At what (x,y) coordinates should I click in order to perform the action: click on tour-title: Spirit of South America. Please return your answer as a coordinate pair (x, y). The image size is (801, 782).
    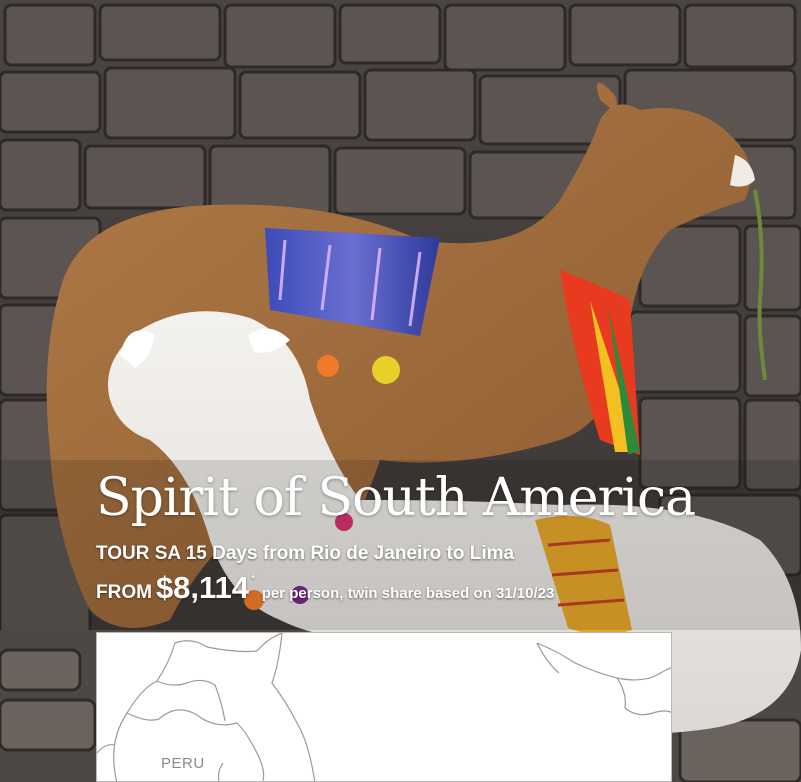
    Looking at the image, I should click on (396, 498).